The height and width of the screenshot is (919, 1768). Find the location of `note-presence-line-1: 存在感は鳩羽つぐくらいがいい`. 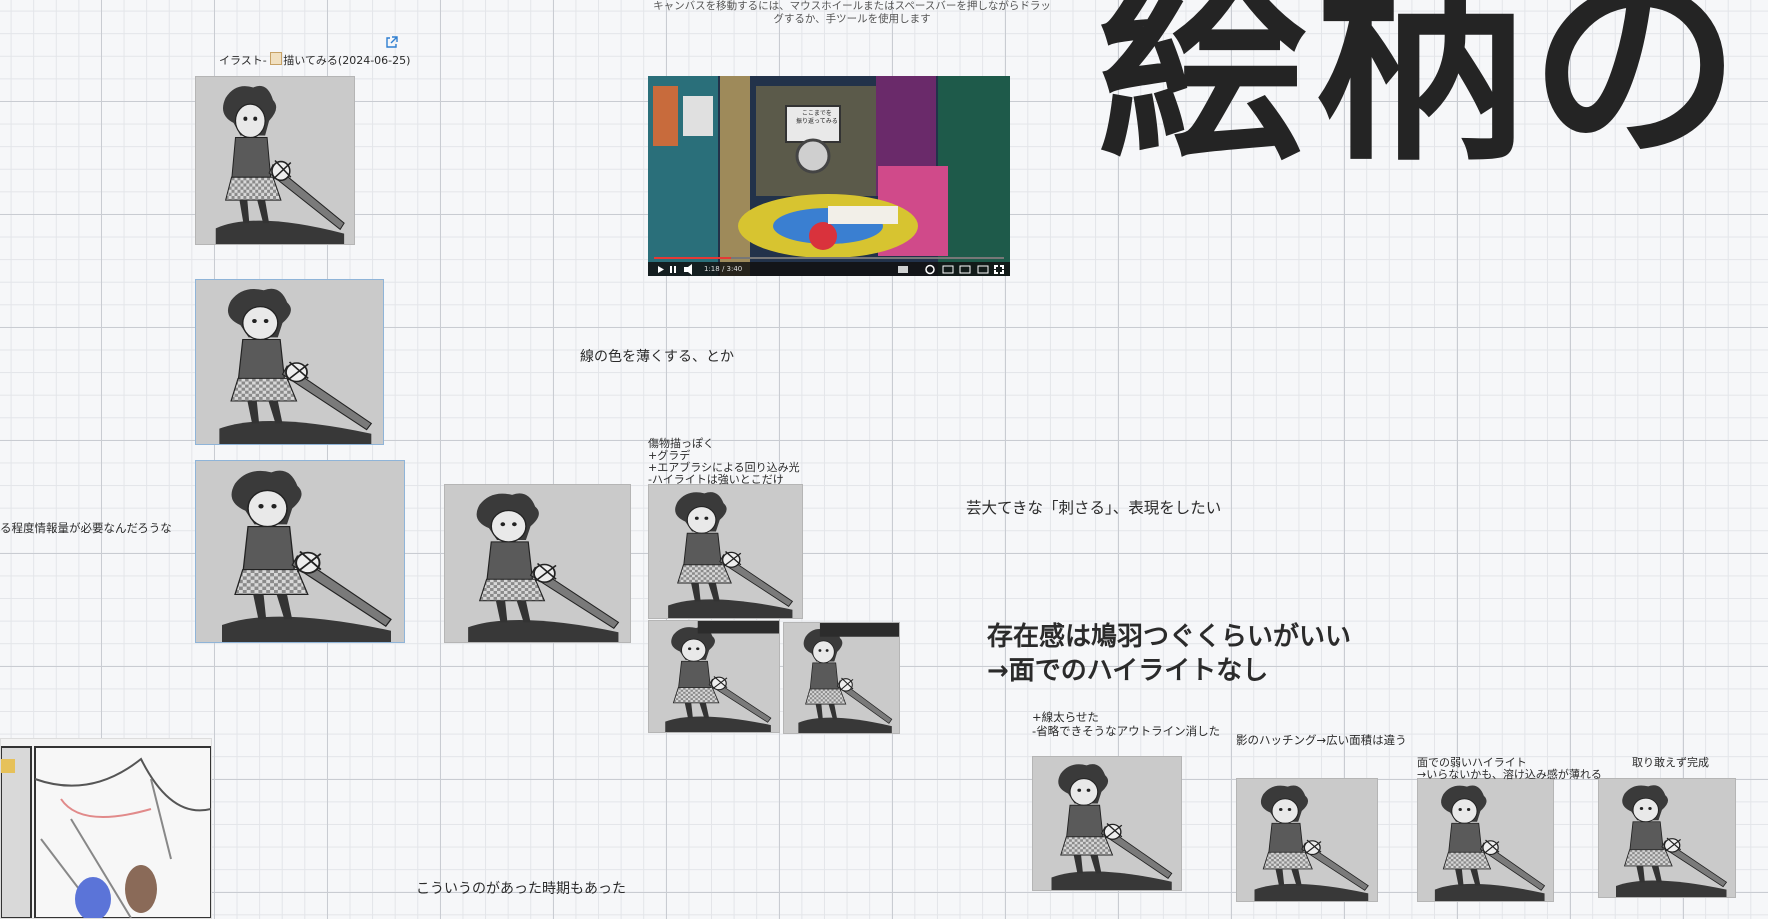

note-presence-line-1: 存在感は鳩羽つぐくらいがいい is located at coordinates (1169, 637).